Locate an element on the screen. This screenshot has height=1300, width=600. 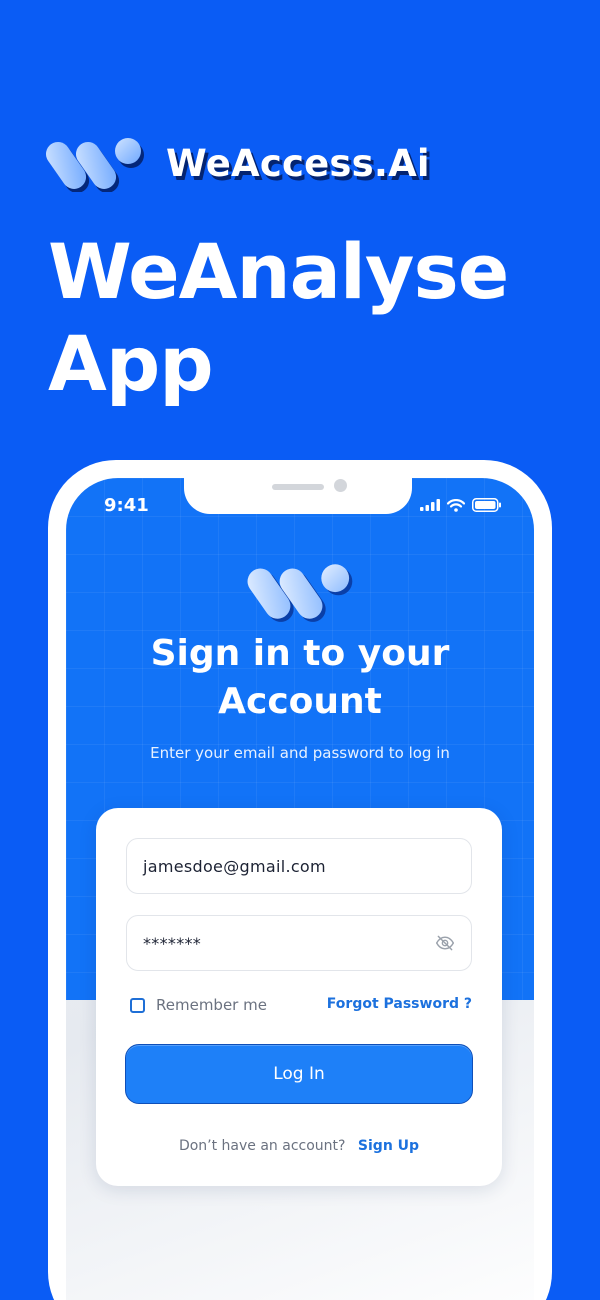
remember-label: Remember me is located at coordinates (211, 1005).